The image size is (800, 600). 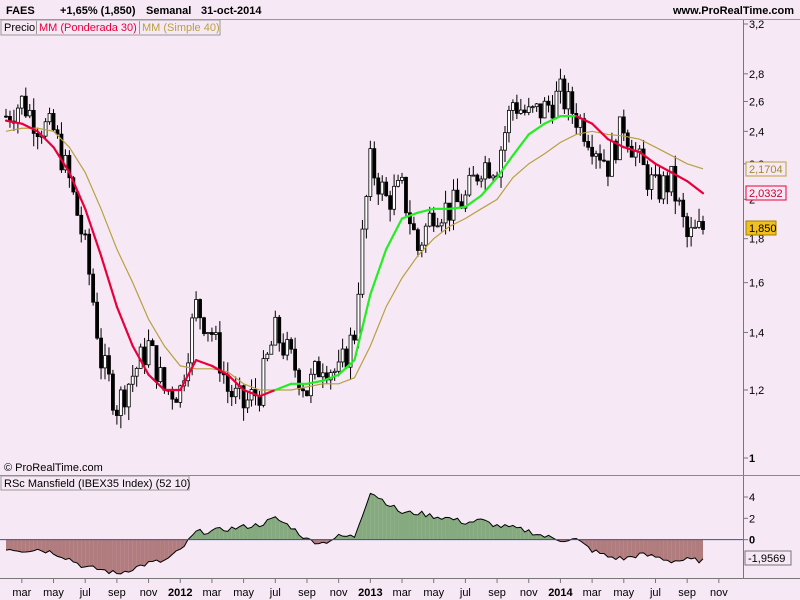 What do you see at coordinates (761, 228) in the screenshot?
I see `label-last-price: 1,850` at bounding box center [761, 228].